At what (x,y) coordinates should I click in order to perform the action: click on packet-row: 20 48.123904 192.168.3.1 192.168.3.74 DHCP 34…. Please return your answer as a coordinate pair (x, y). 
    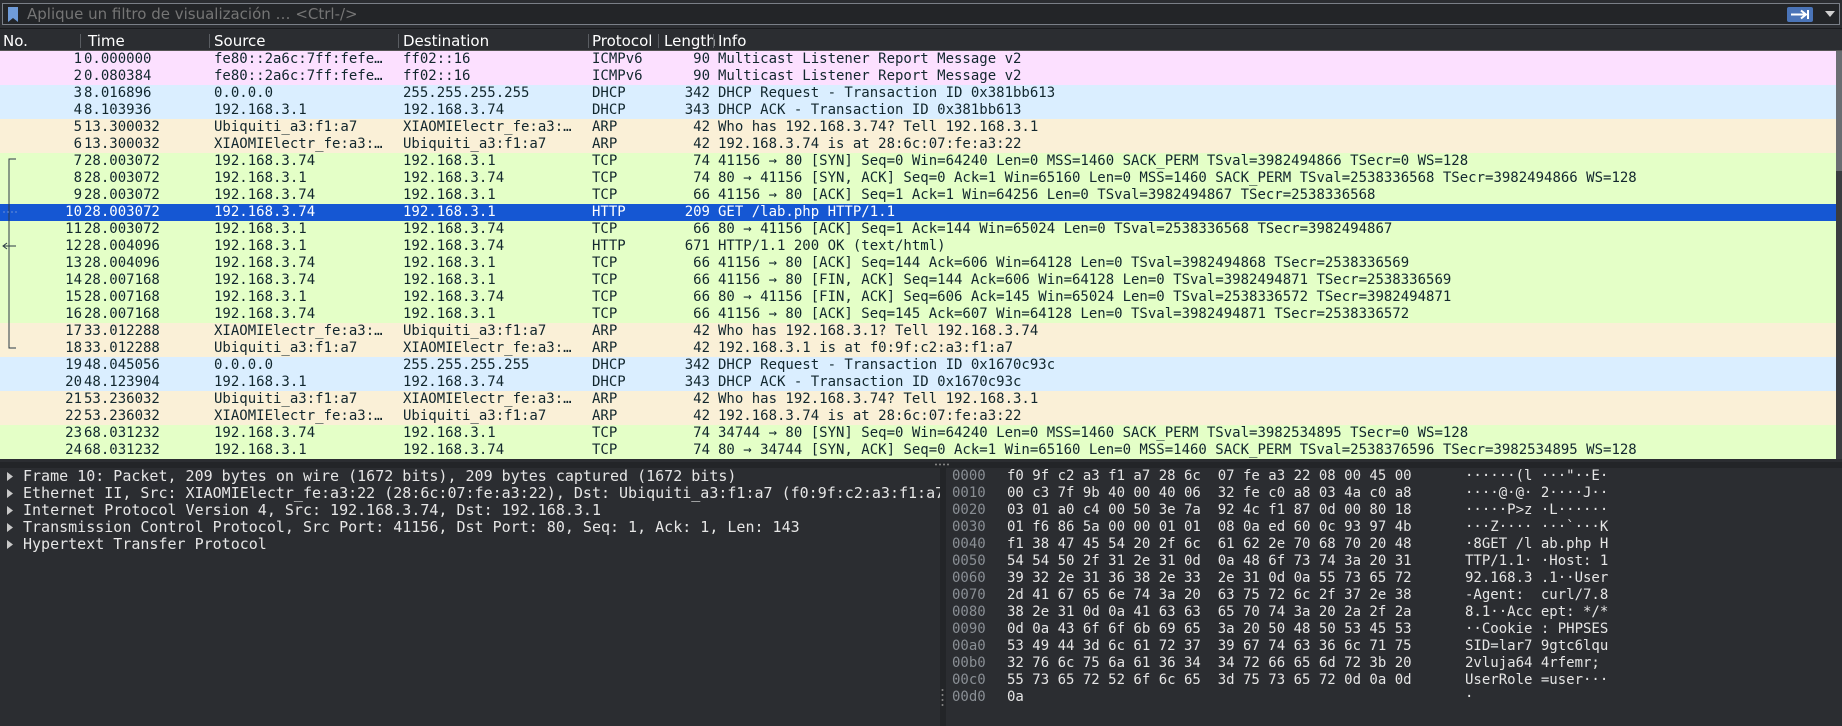
    Looking at the image, I should click on (918, 382).